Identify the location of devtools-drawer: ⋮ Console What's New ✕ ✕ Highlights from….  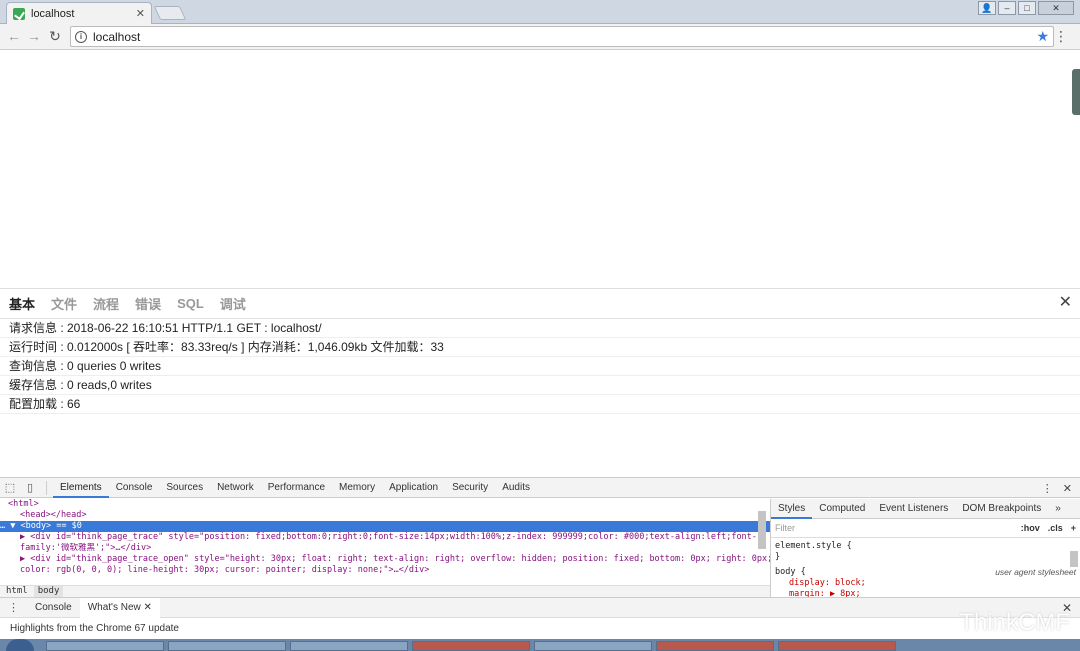
(540, 618).